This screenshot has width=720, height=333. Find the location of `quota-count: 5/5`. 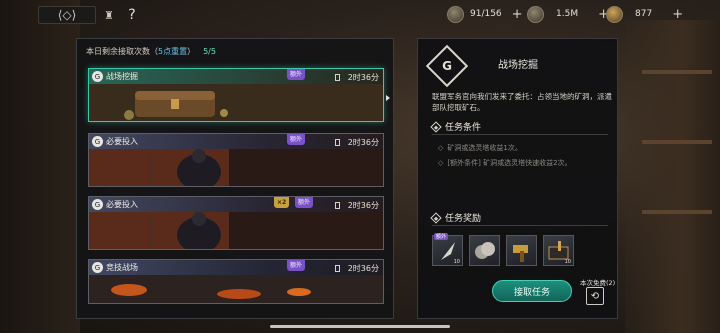

quota-count: 5/5 is located at coordinates (209, 51).